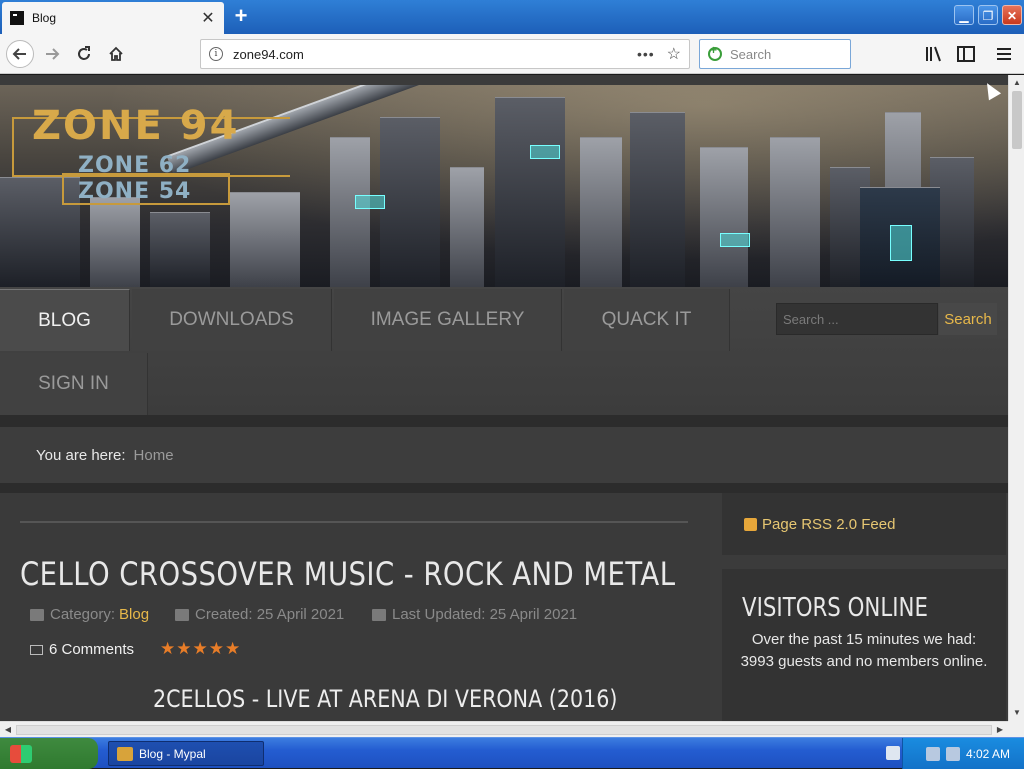 The width and height of the screenshot is (1024, 769). What do you see at coordinates (134, 614) in the screenshot?
I see `category-link: Blog` at bounding box center [134, 614].